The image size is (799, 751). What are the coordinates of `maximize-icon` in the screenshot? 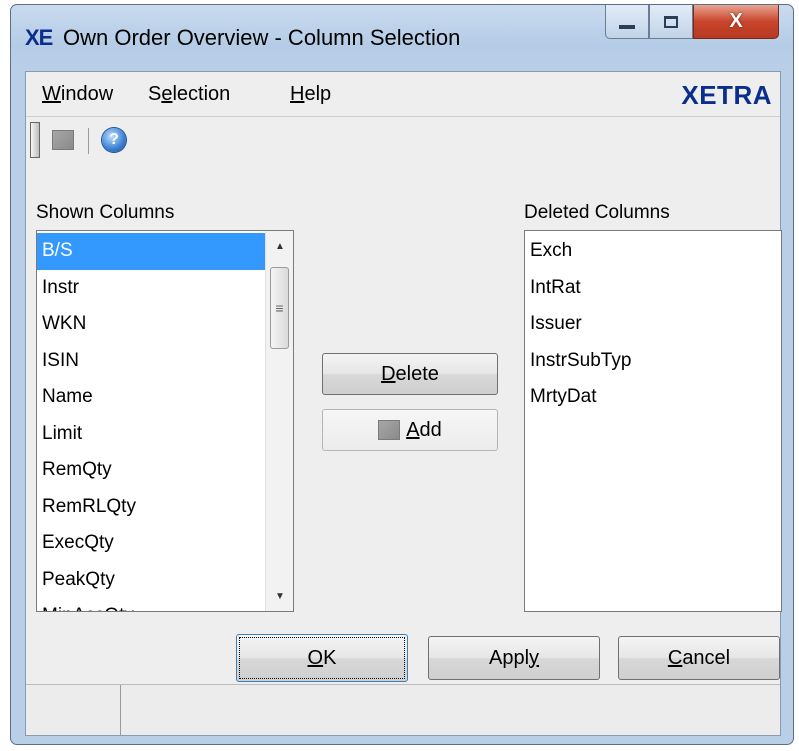 It's located at (671, 21).